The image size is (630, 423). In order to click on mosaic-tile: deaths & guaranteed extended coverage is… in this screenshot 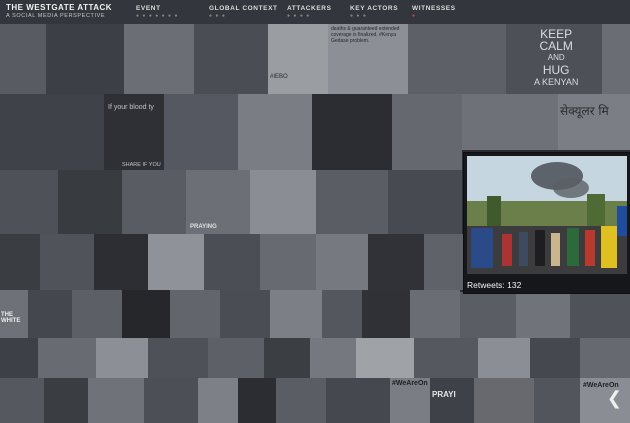, I will do `click(368, 59)`.